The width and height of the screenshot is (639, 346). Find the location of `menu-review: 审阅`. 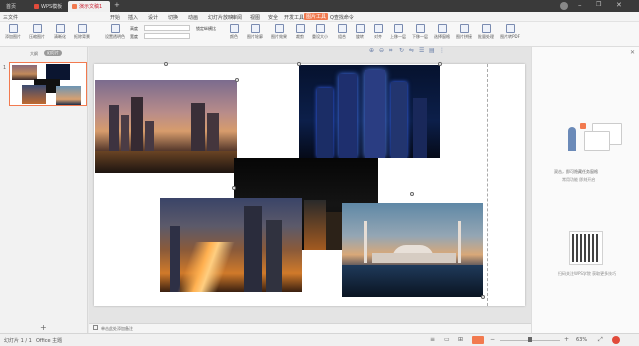

menu-review: 审阅 is located at coordinates (237, 17).